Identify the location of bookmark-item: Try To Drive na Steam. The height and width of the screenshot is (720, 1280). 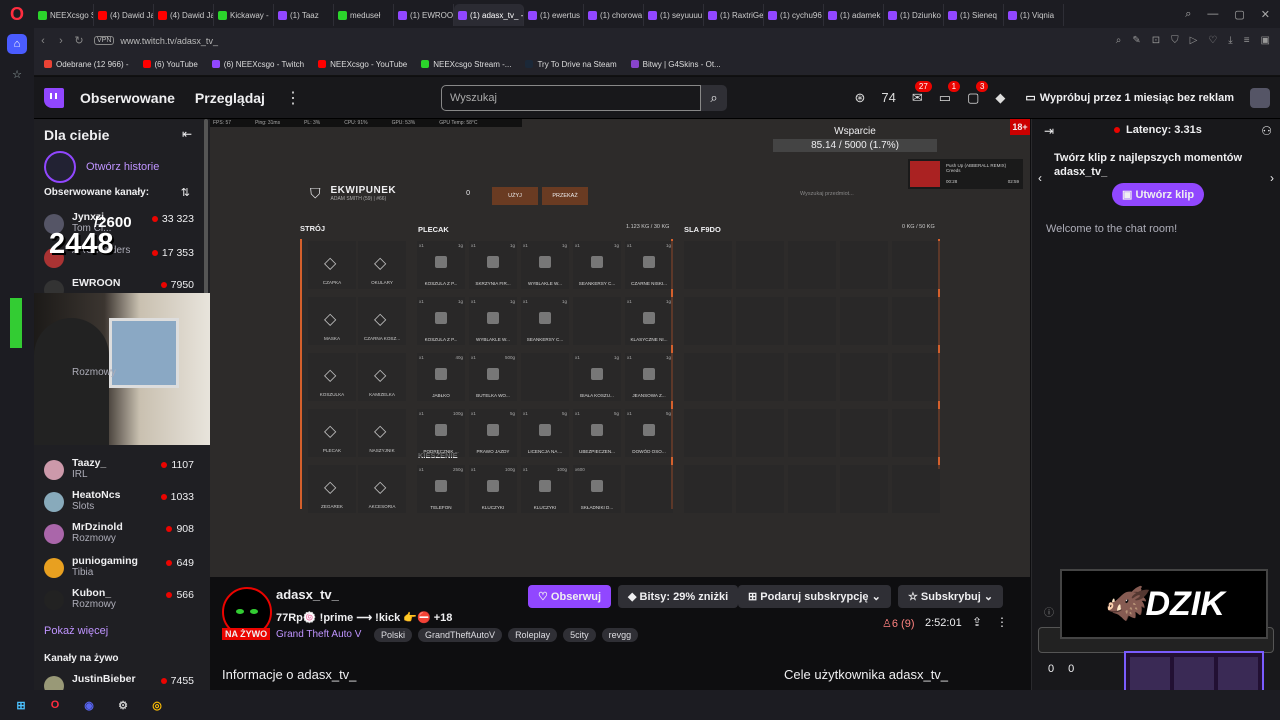
(571, 64).